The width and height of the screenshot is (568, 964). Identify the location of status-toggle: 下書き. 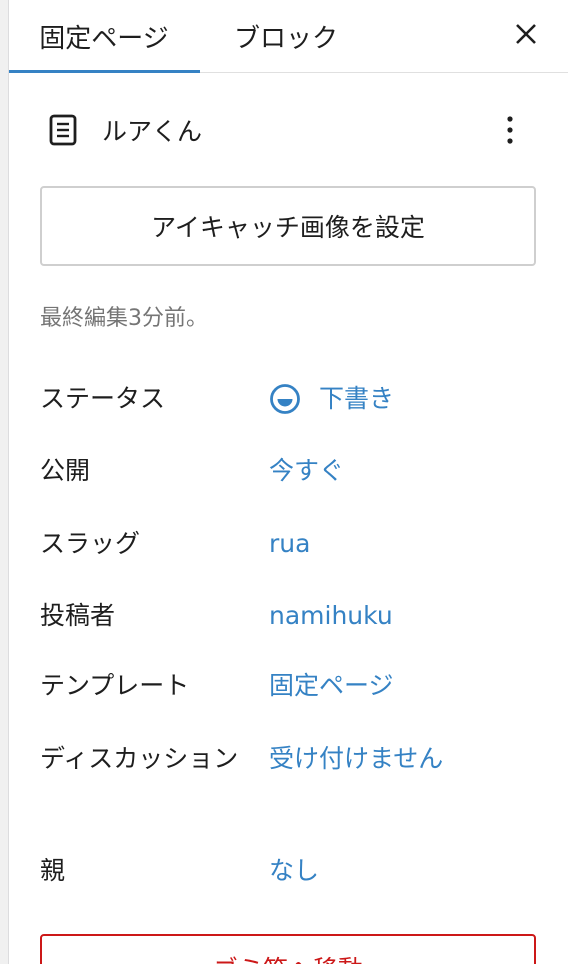
(331, 399).